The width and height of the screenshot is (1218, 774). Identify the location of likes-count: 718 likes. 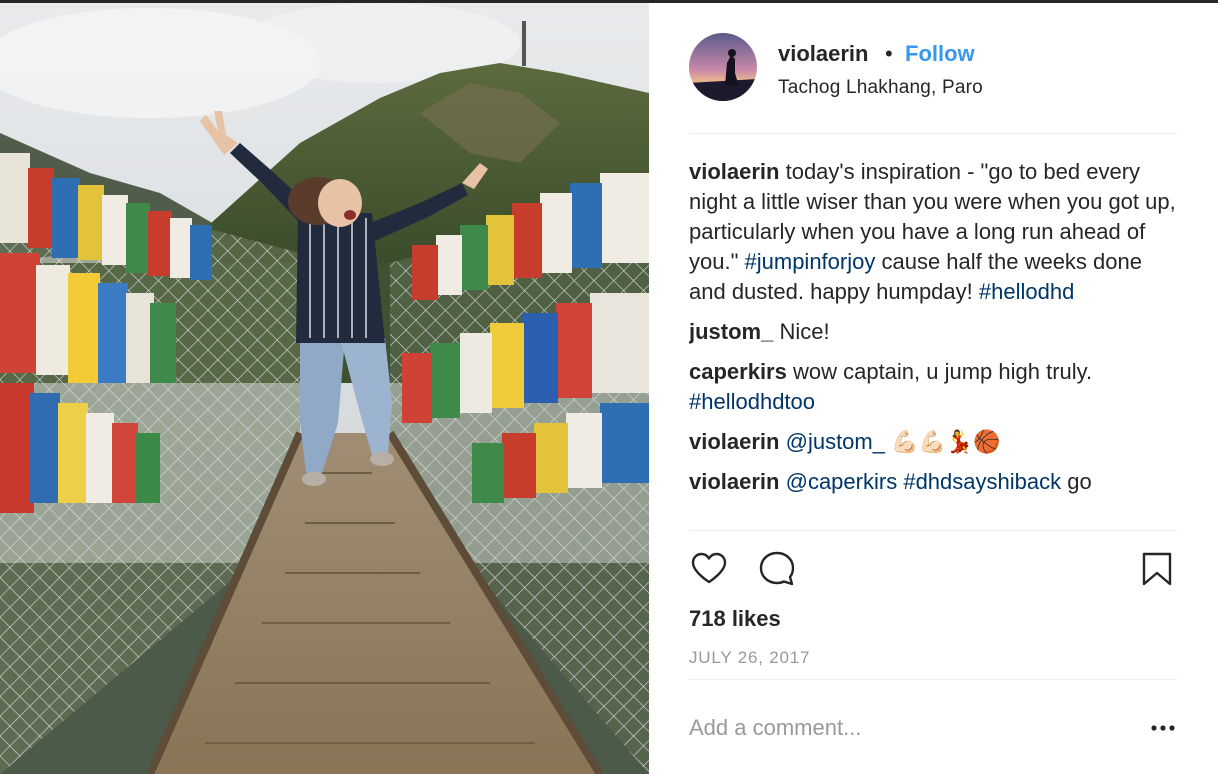
(735, 619).